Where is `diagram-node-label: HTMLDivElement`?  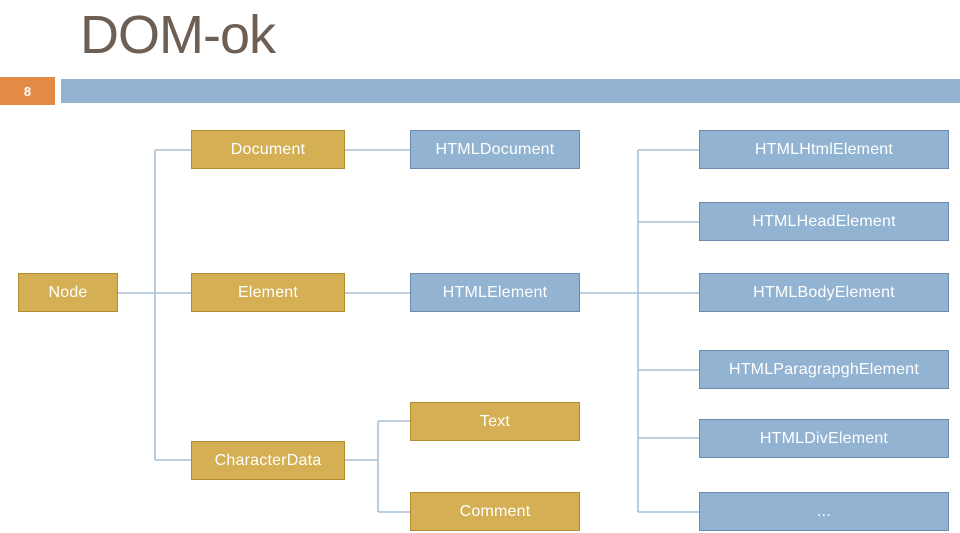 diagram-node-label: HTMLDivElement is located at coordinates (824, 438).